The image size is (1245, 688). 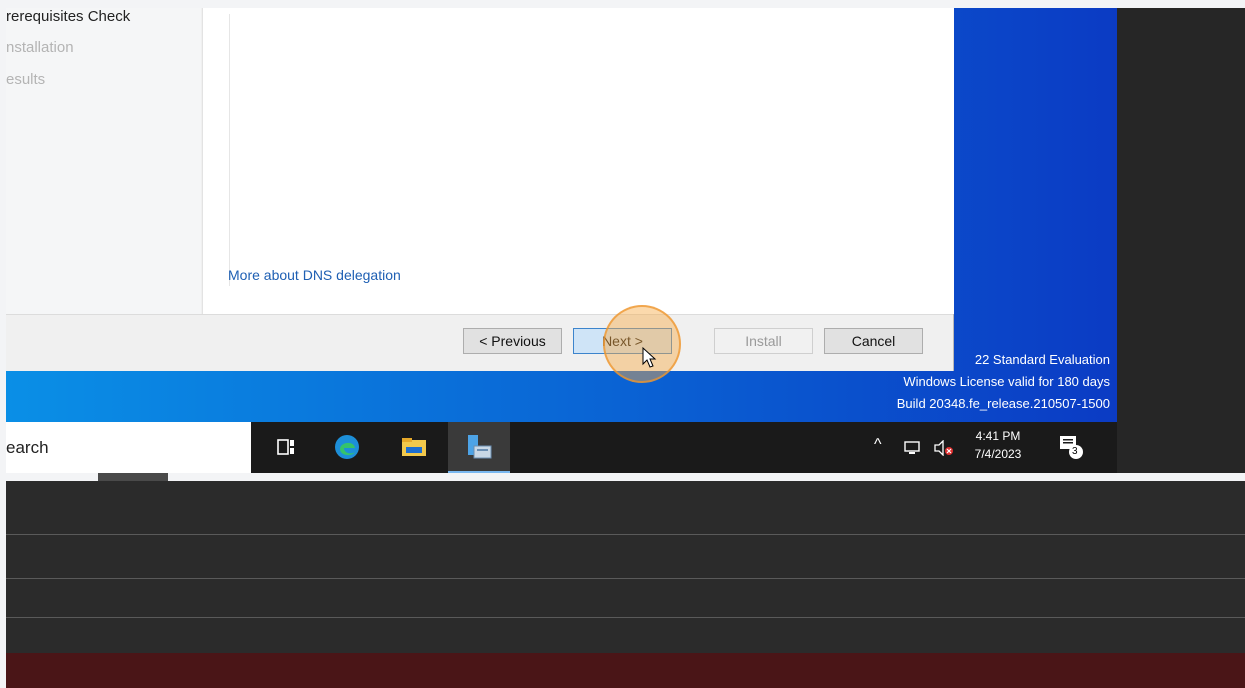 What do you see at coordinates (133, 477) in the screenshot?
I see `dropdown-tab` at bounding box center [133, 477].